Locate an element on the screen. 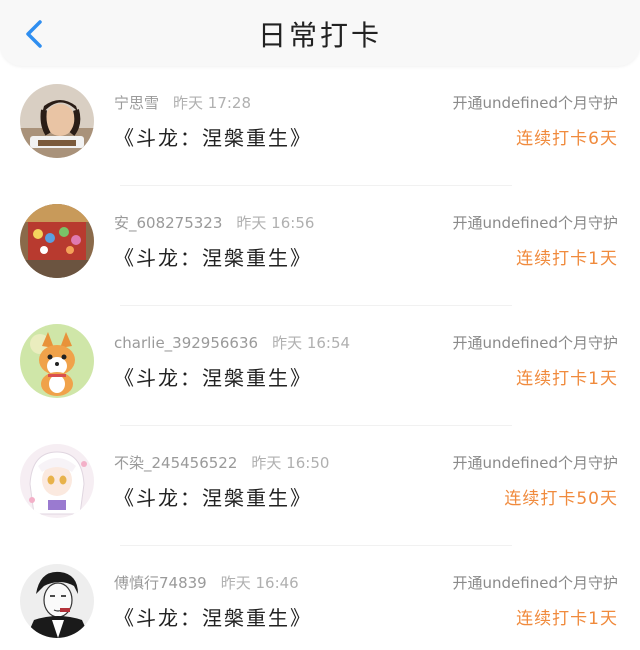 This screenshot has height=650, width=640. entry-time: 昨天 16:56 is located at coordinates (275, 223).